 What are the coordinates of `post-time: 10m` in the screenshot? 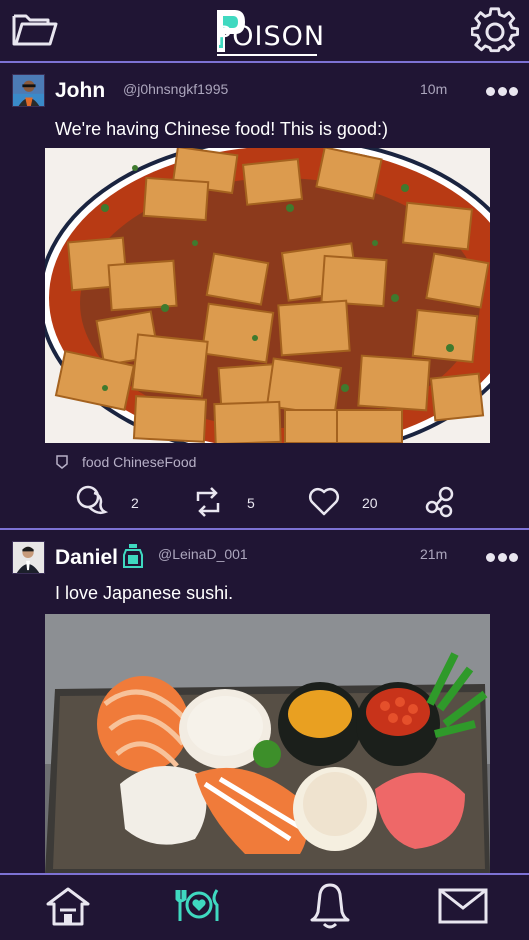 It's located at (434, 89).